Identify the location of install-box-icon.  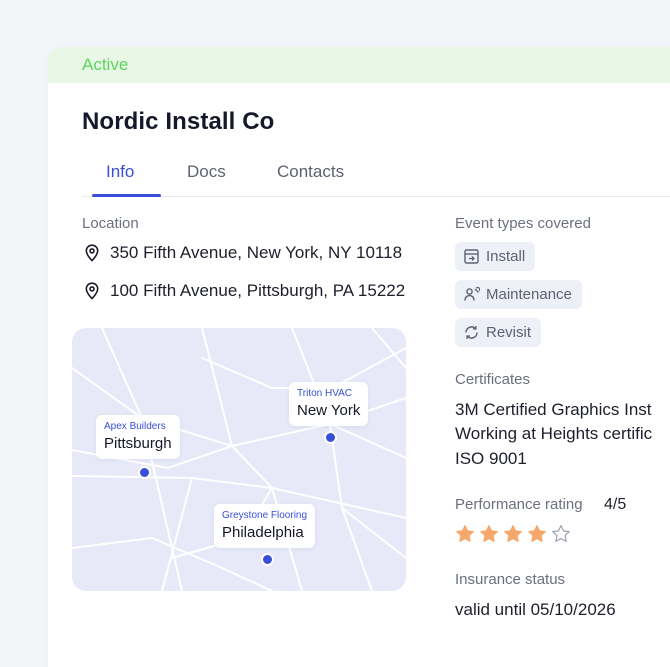
(471, 256).